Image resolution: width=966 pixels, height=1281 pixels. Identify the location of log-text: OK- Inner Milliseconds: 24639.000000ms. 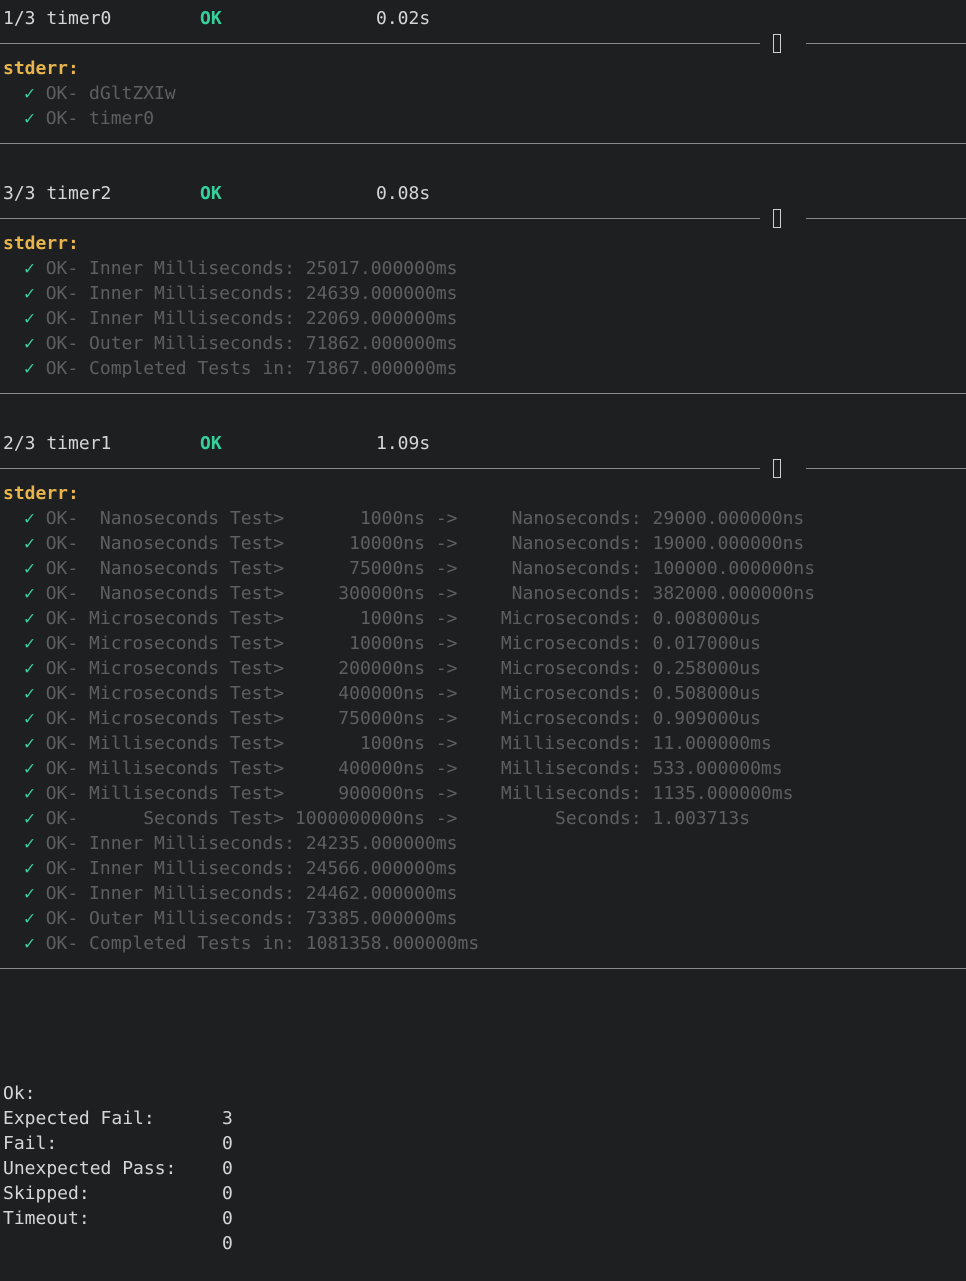
(251, 293).